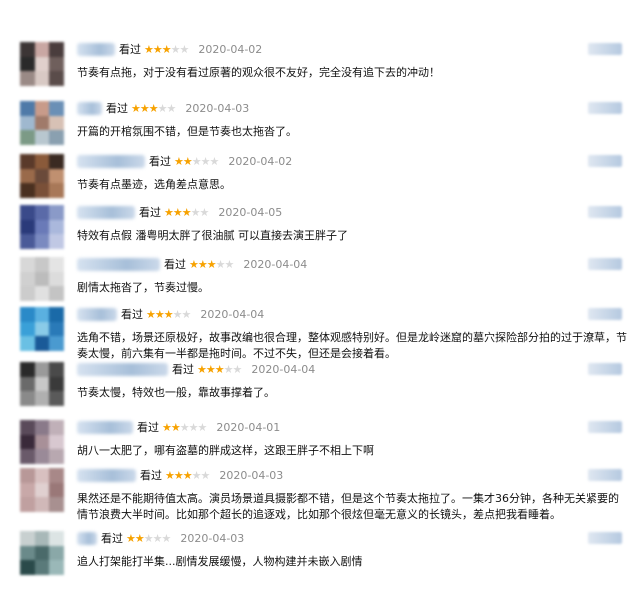 Image resolution: width=630 pixels, height=599 pixels. What do you see at coordinates (248, 427) in the screenshot?
I see `review-date: 2020-04-01` at bounding box center [248, 427].